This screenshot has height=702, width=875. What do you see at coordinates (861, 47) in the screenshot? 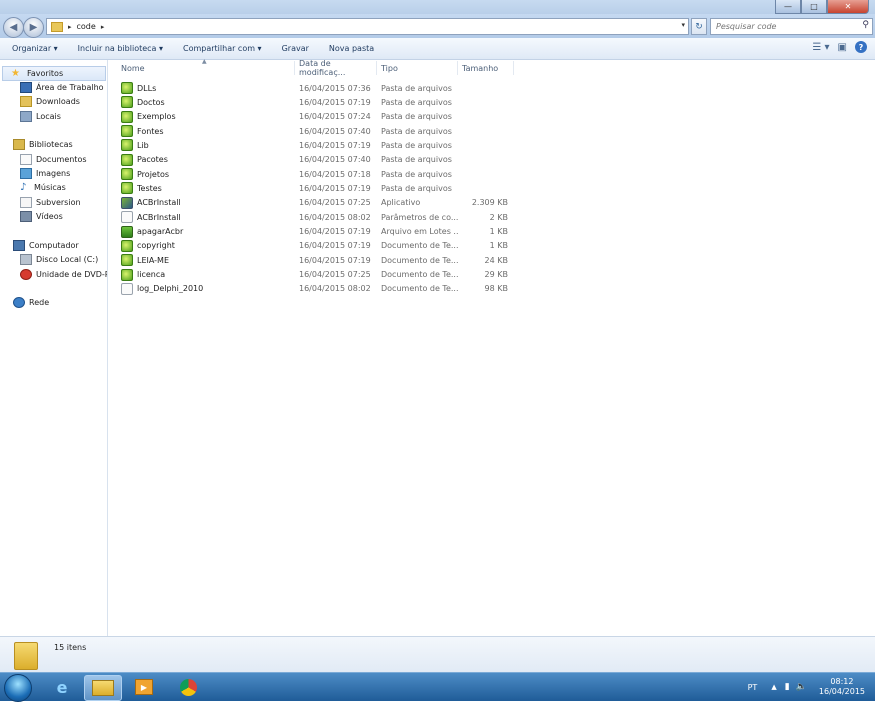
I see `help-icon: ?` at bounding box center [861, 47].